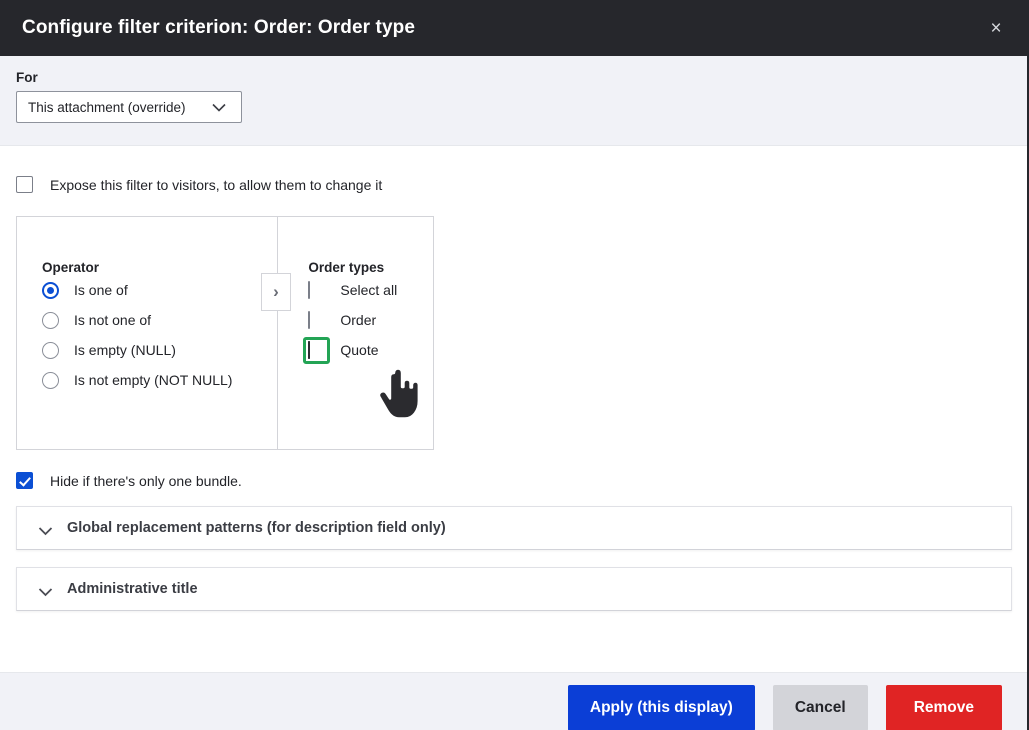 The height and width of the screenshot is (730, 1029). Describe the element at coordinates (346, 267) in the screenshot. I see `order-types-heading: Order types` at that location.